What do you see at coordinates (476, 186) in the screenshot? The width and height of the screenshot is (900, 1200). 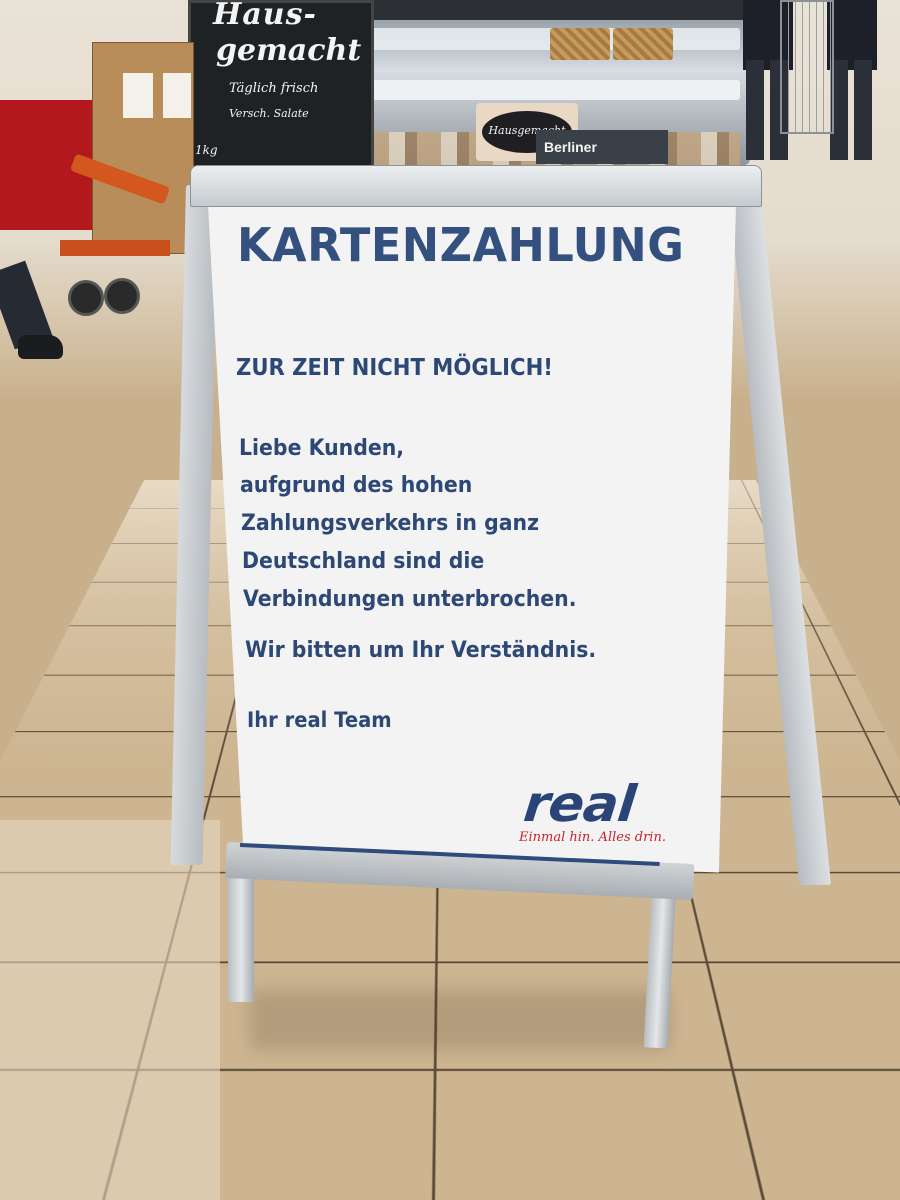 I see `sign-frame-top` at bounding box center [476, 186].